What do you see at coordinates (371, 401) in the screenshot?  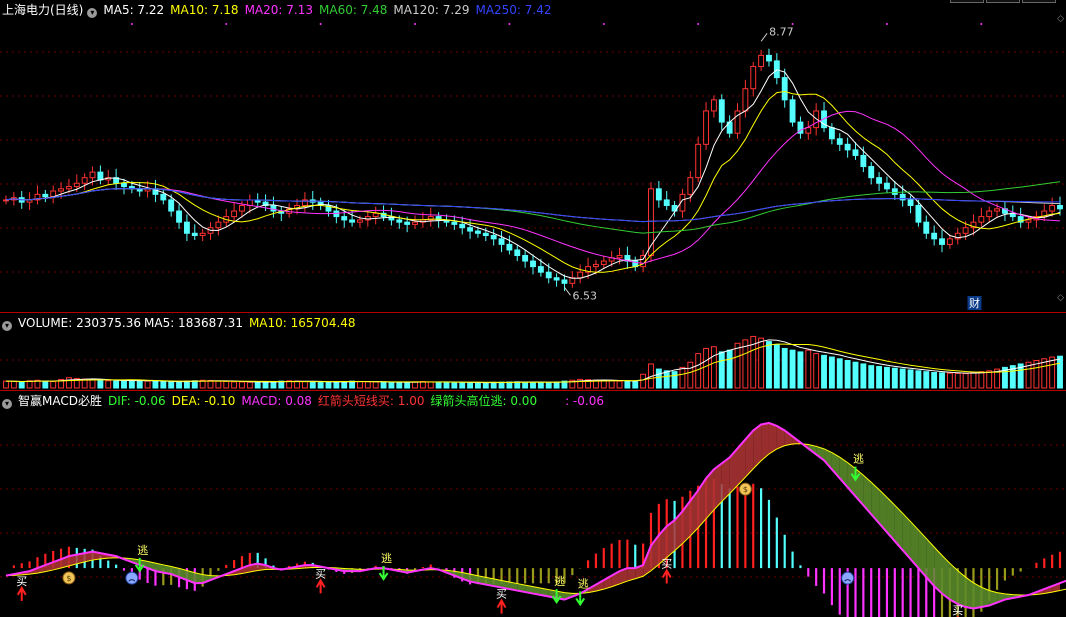 I see `macd-legend-item: 红箭头短线买: 1.00` at bounding box center [371, 401].